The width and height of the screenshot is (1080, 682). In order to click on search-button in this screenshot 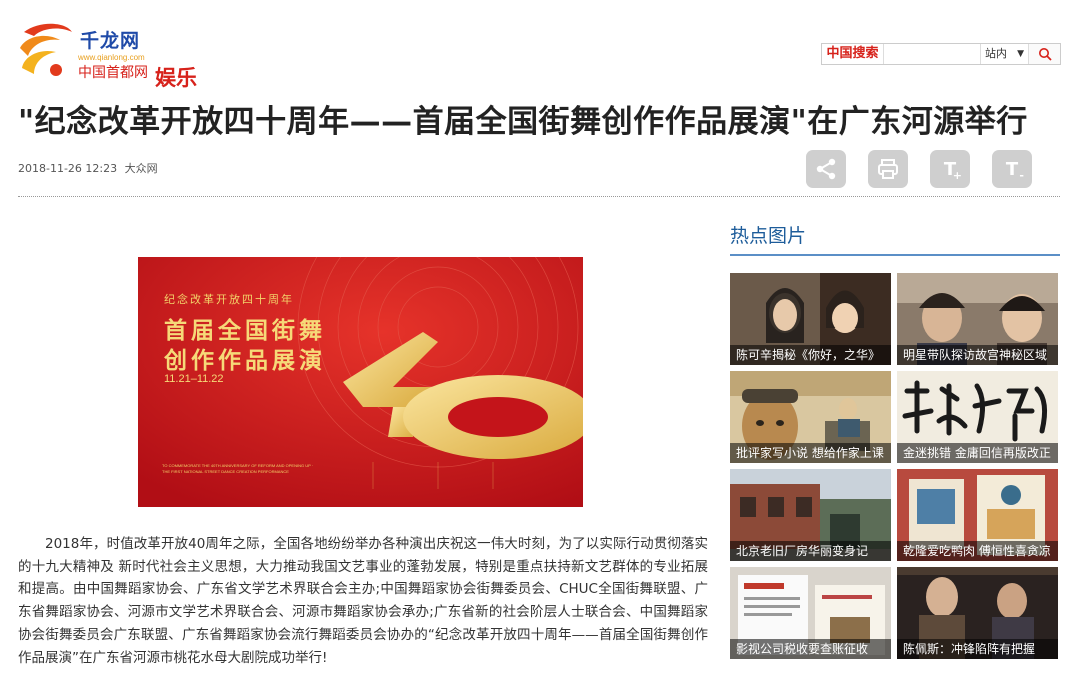, I will do `click(1044, 54)`.